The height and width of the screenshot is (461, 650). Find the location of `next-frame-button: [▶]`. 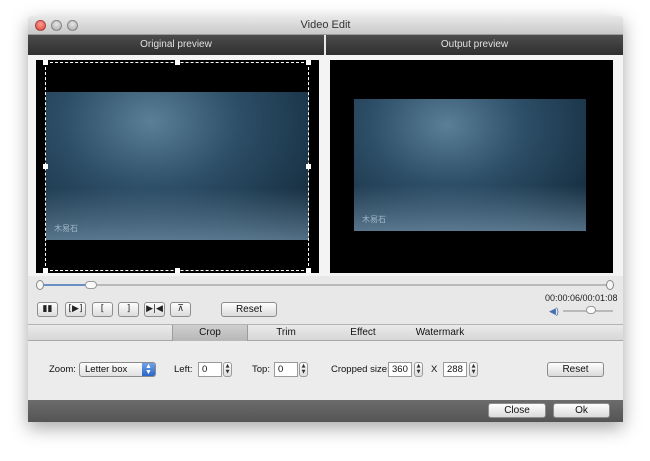

next-frame-button: [▶] is located at coordinates (75, 309).